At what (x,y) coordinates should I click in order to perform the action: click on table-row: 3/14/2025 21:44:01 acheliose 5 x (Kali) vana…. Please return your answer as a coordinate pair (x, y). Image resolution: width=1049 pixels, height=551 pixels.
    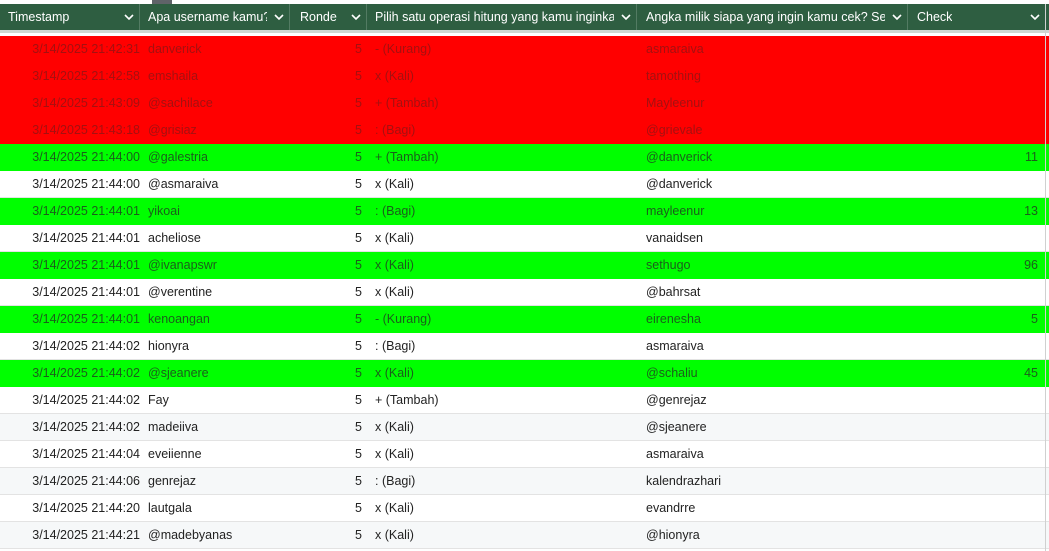
    Looking at the image, I should click on (524, 238).